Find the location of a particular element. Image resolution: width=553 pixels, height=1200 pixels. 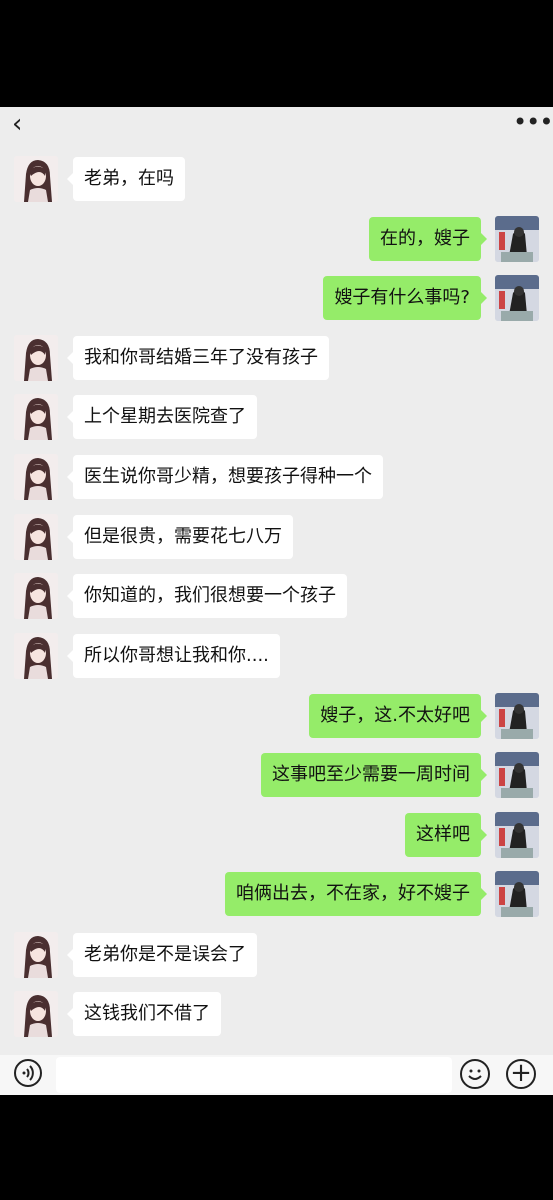

top-black-bar is located at coordinates (276, 53).